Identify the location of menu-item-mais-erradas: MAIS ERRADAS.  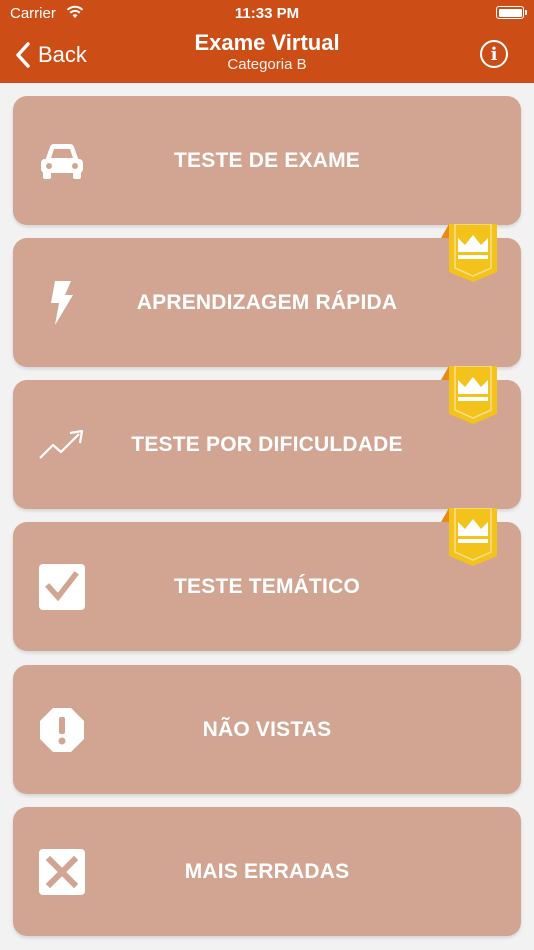
(267, 871).